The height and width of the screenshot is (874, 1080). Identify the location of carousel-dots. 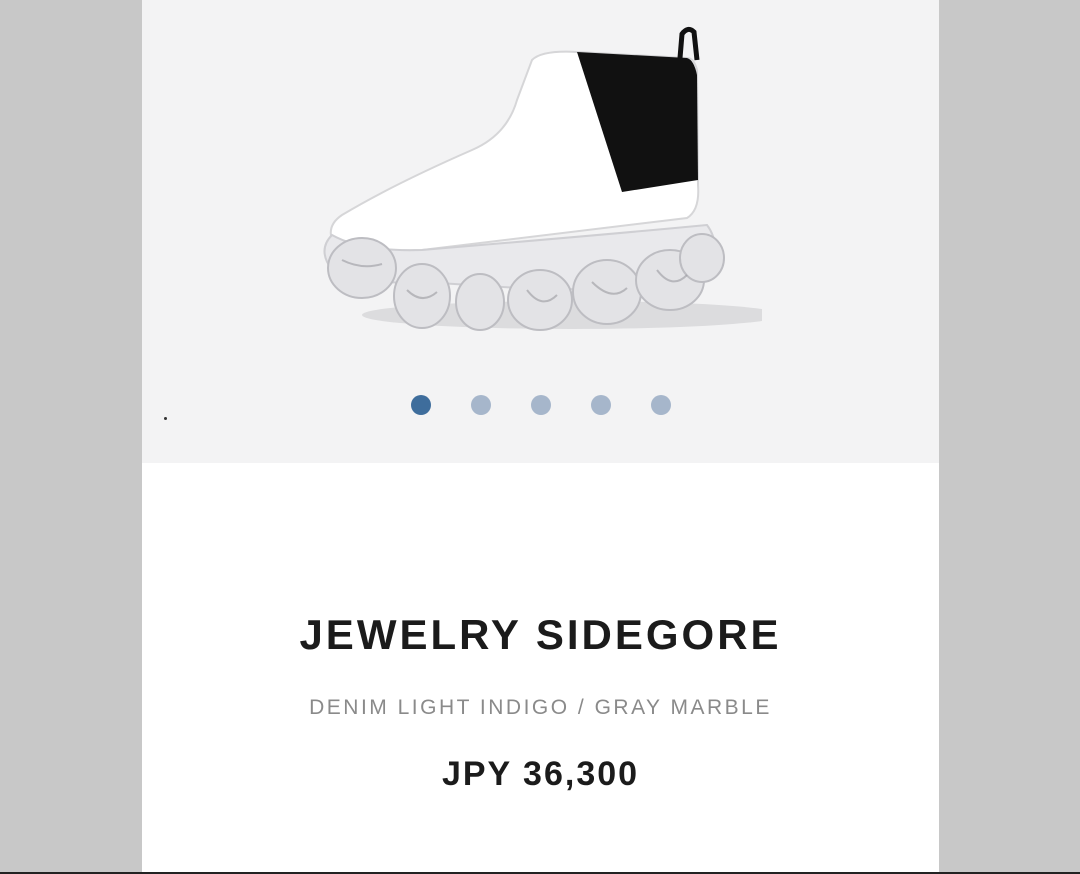
(540, 405).